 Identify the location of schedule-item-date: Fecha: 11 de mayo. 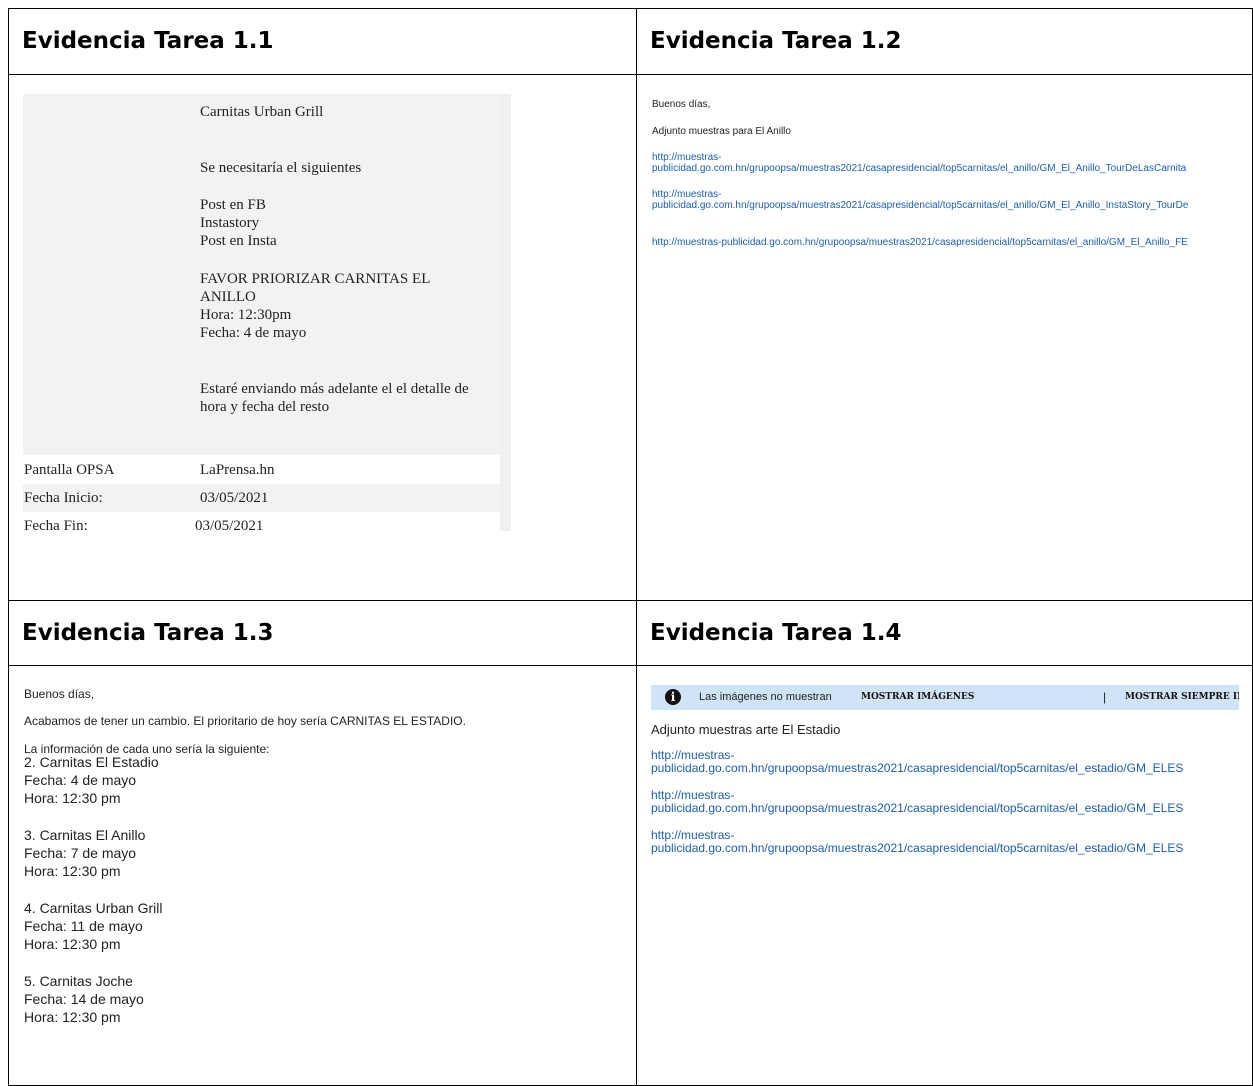
(83, 926).